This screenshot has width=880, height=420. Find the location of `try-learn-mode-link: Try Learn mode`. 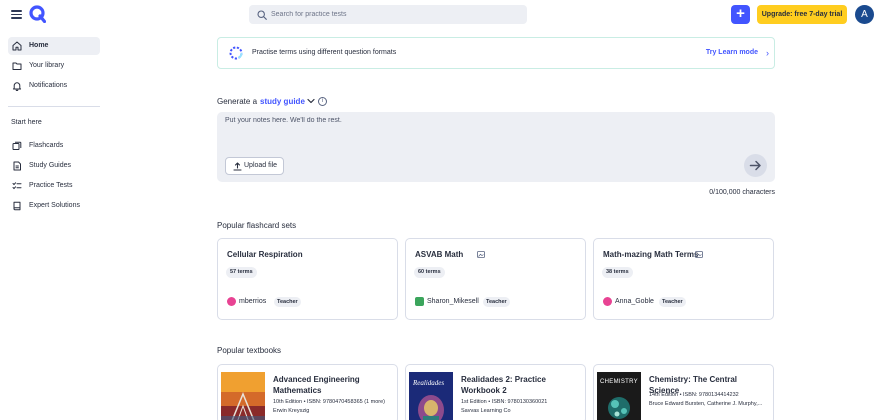

try-learn-mode-link: Try Learn mode is located at coordinates (732, 53).